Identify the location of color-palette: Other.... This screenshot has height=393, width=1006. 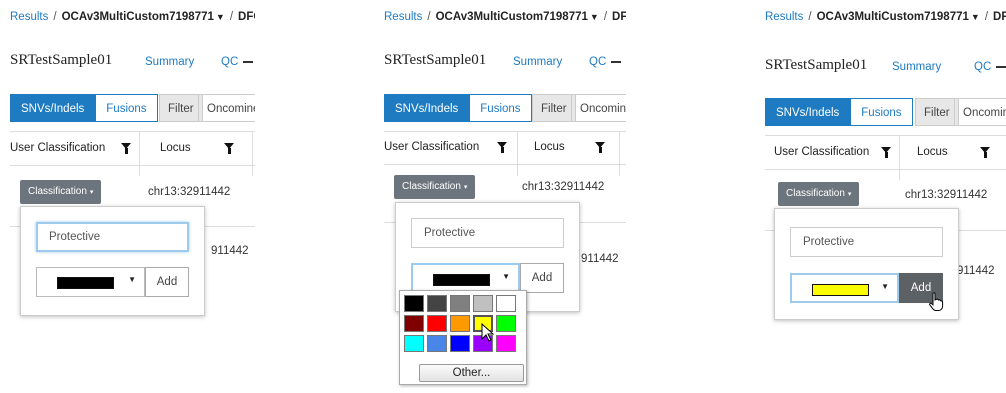
(463, 337).